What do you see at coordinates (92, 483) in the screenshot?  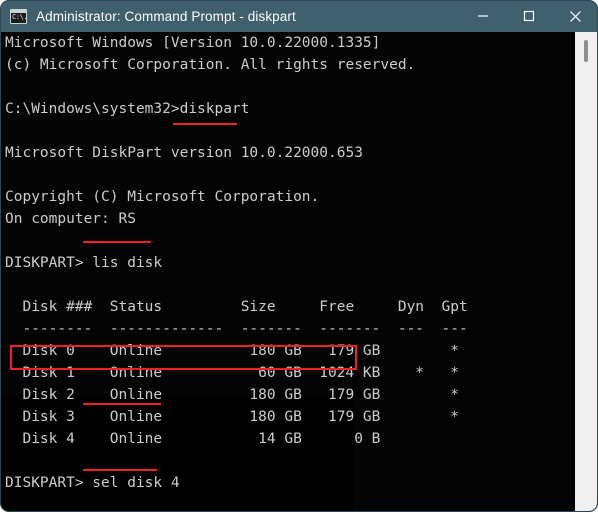 I see `console-line: DISKPART> sel disk 4` at bounding box center [92, 483].